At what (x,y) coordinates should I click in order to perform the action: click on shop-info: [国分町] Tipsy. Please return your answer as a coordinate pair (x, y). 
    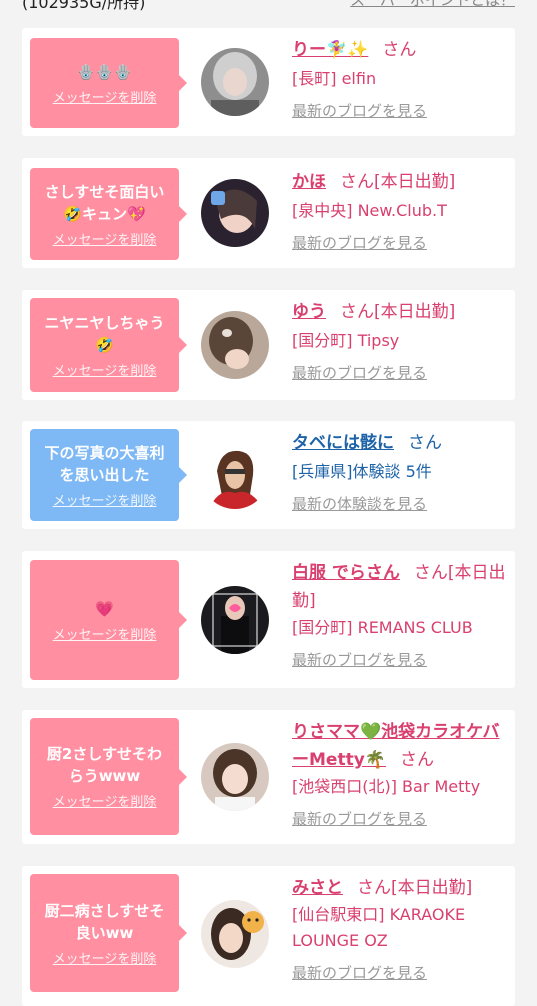
    Looking at the image, I should click on (346, 340).